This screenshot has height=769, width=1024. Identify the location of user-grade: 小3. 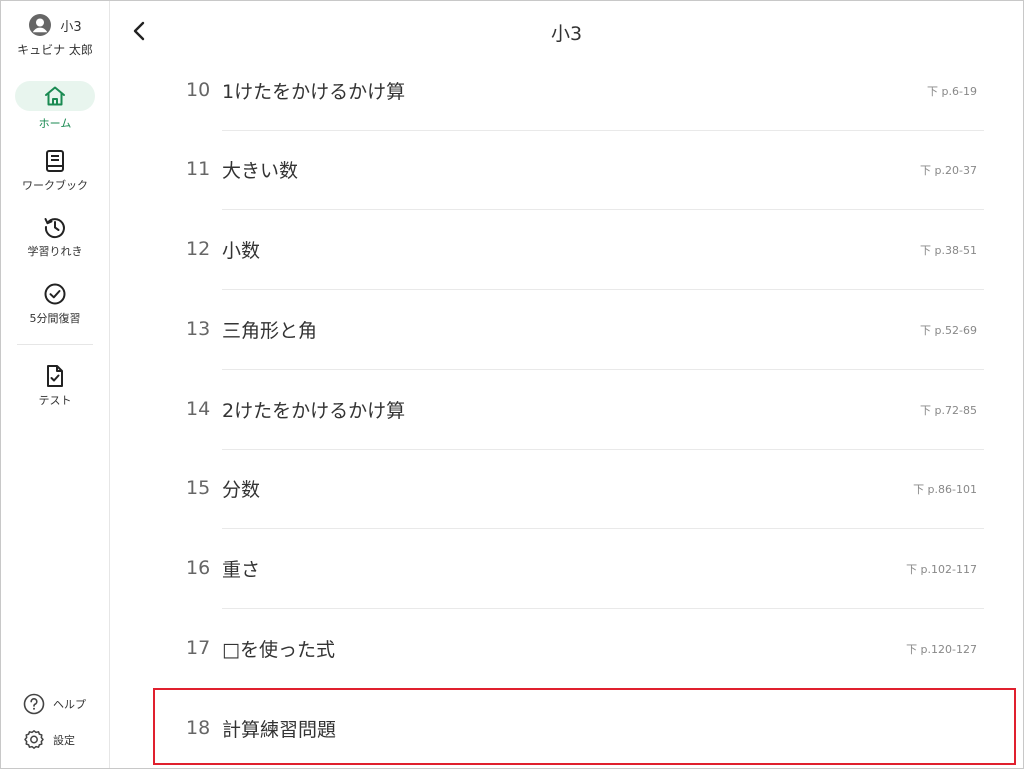
(71, 27).